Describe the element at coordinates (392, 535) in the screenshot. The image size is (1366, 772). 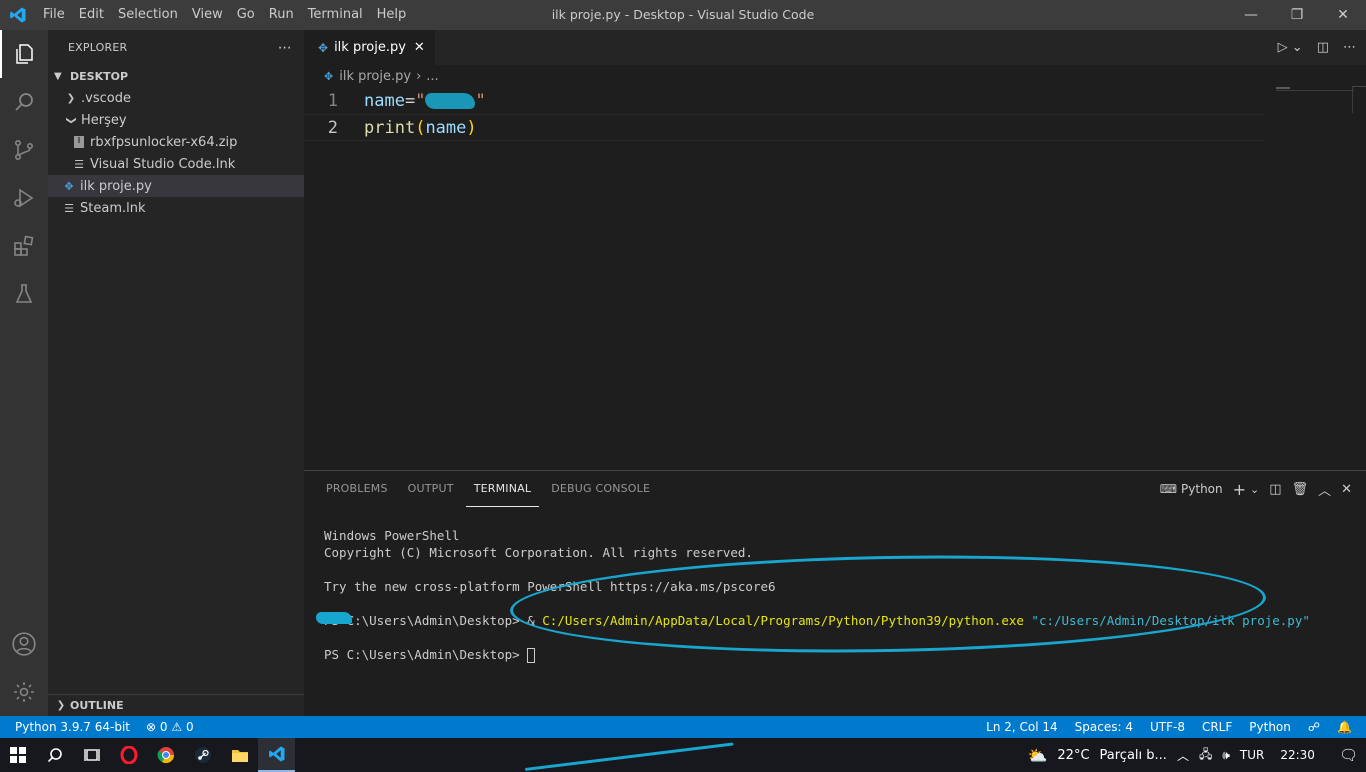
I see `terminal-line: Windows PowerShell` at that location.